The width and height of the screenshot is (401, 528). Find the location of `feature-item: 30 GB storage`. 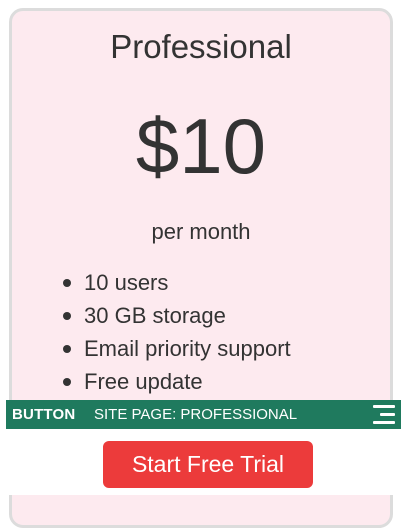

feature-item: 30 GB storage is located at coordinates (175, 315).